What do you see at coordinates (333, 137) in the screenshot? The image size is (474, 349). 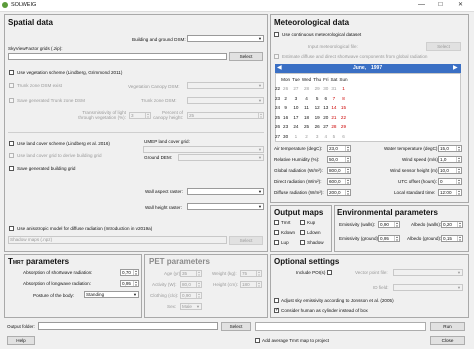 I see `calendar-day: 5` at bounding box center [333, 137].